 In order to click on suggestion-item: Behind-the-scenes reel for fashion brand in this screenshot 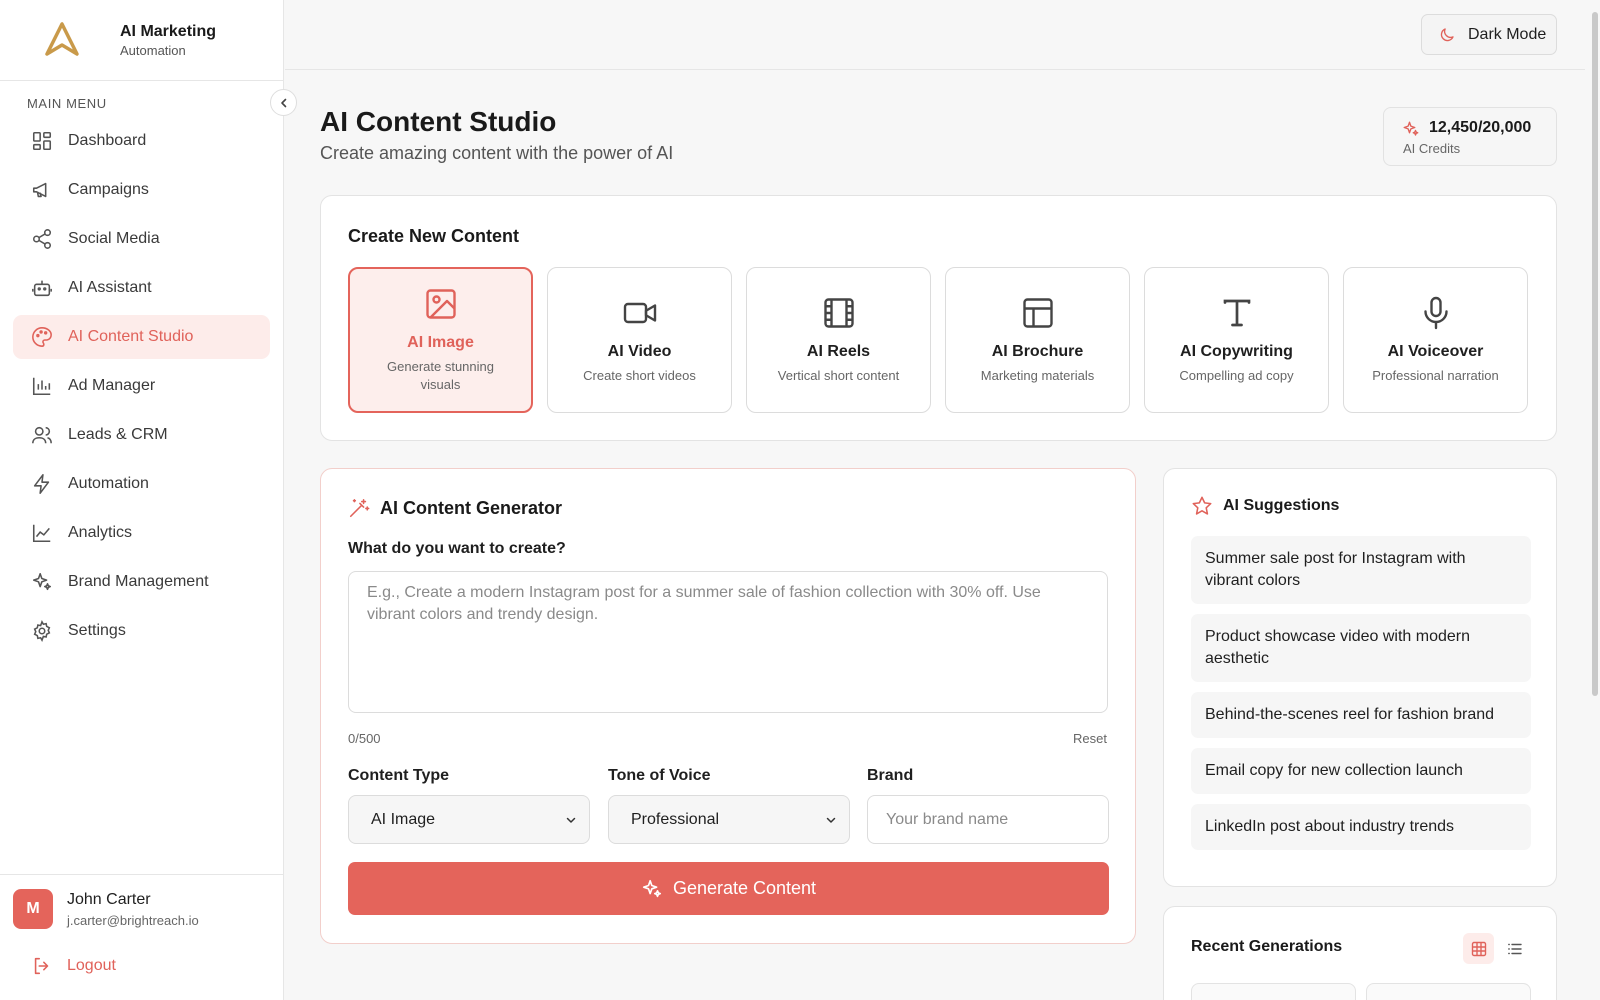, I will do `click(1361, 715)`.